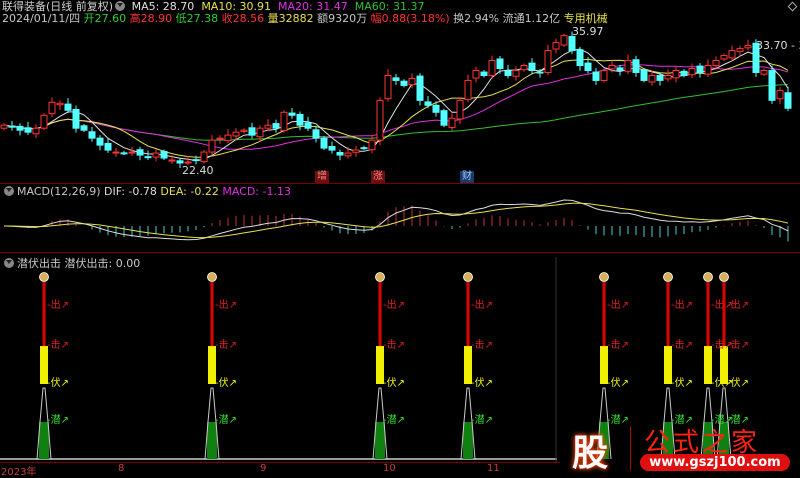 The width and height of the screenshot is (800, 478). What do you see at coordinates (263, 468) in the screenshot?
I see `x-label: 9` at bounding box center [263, 468].